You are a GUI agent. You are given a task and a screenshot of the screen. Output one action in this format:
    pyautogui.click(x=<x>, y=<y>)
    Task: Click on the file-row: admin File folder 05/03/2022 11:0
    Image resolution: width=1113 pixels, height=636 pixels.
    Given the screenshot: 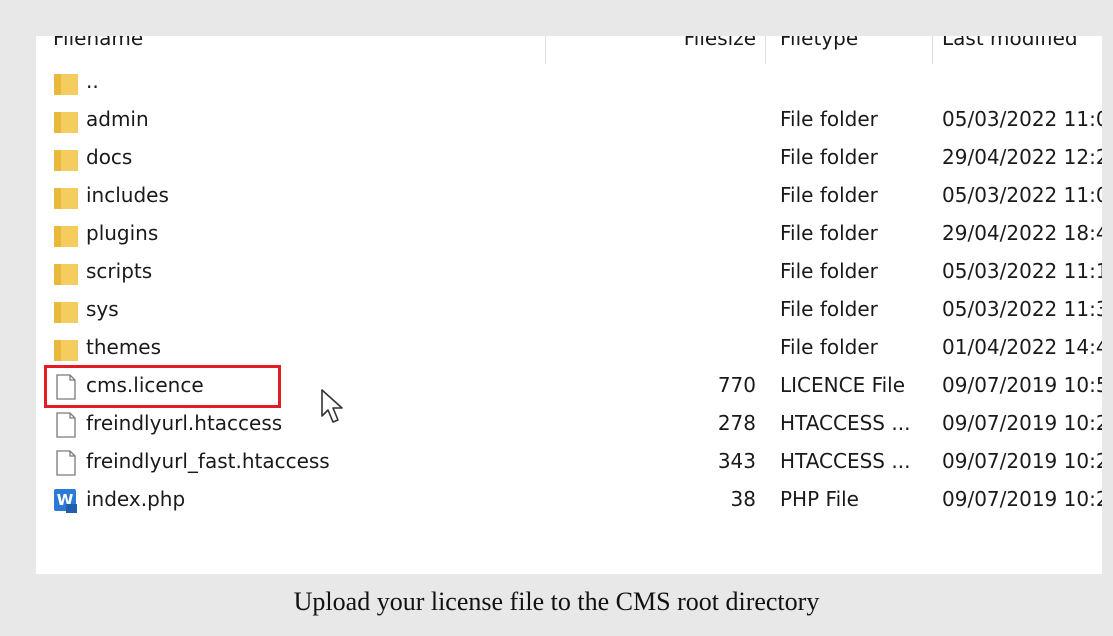 What is the action you would take?
    pyautogui.click(x=569, y=119)
    